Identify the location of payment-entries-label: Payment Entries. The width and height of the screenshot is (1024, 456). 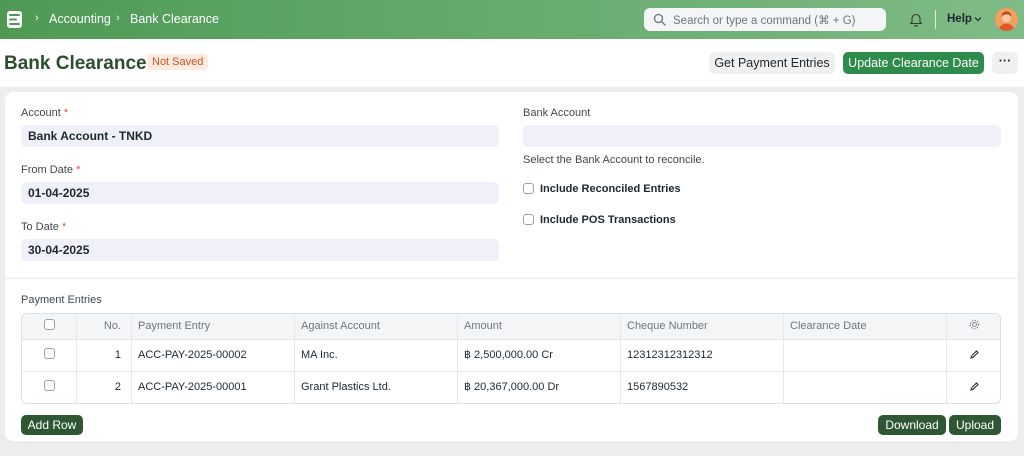
(61, 300).